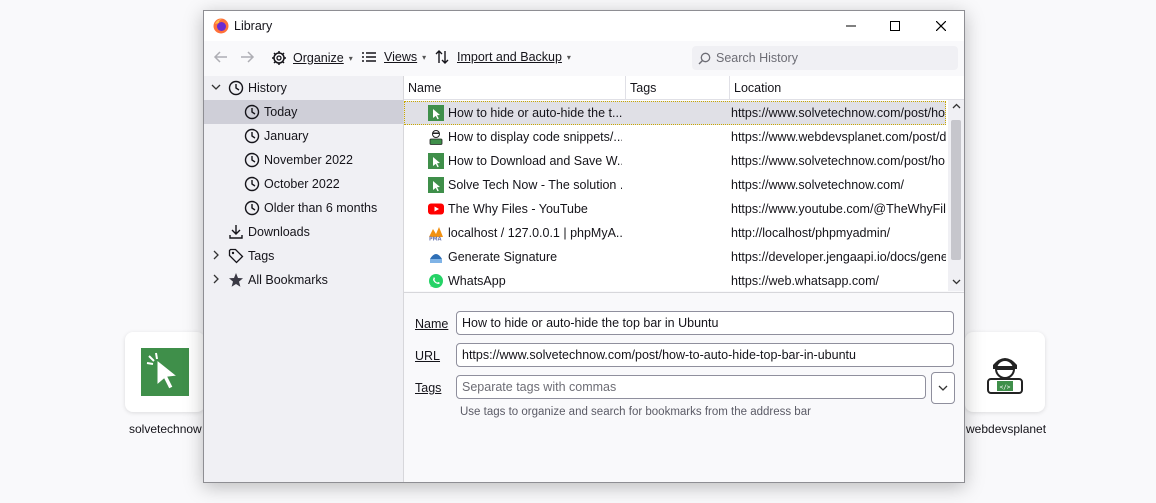 The width and height of the screenshot is (1156, 503). What do you see at coordinates (838, 113) in the screenshot?
I see `row-location: https://www.solvetechnow.com/post/ho` at bounding box center [838, 113].